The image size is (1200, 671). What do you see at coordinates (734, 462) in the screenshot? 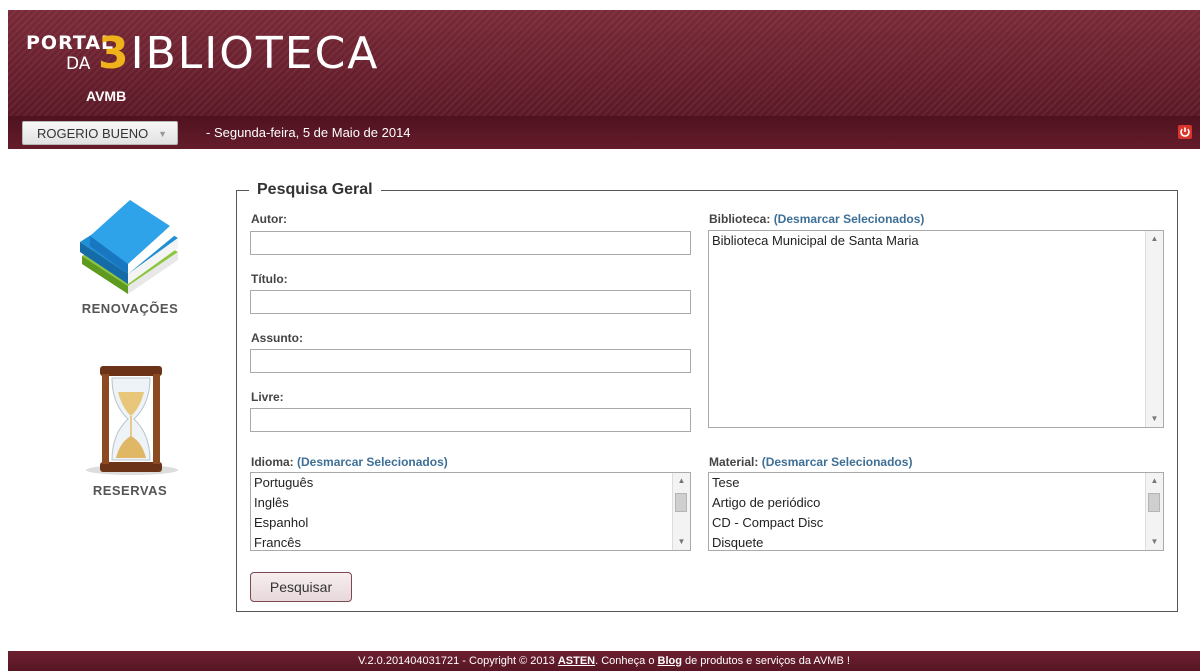
I see `material-label: Material:` at bounding box center [734, 462].